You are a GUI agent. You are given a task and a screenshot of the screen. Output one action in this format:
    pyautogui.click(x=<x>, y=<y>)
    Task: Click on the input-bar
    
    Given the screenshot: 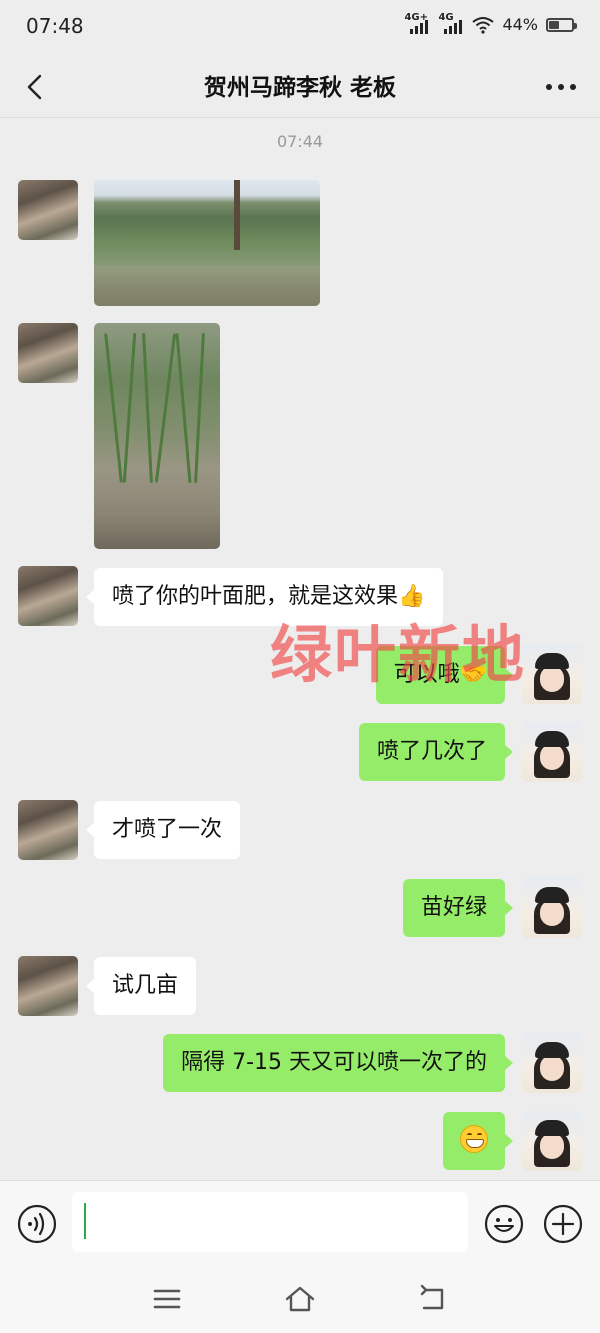 What is the action you would take?
    pyautogui.click(x=300, y=1223)
    